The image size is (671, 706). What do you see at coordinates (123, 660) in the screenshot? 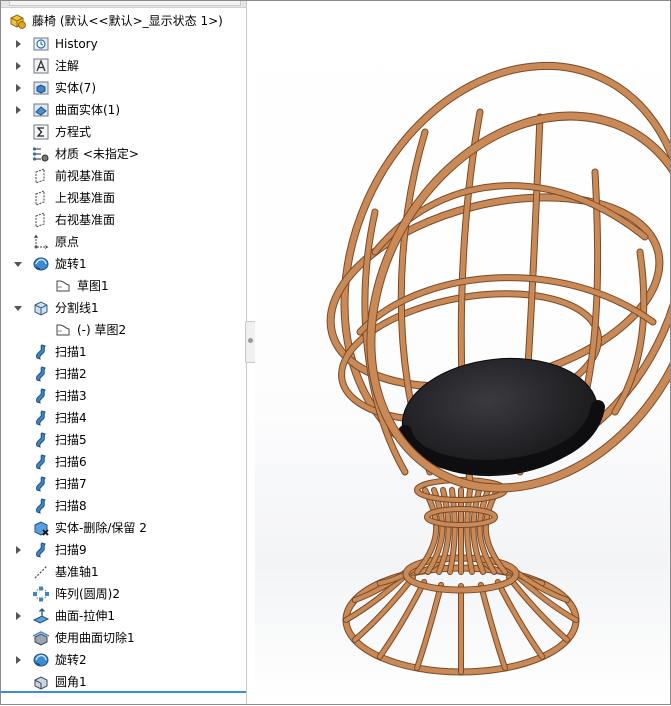
I see `tree-item: 旋转2` at bounding box center [123, 660].